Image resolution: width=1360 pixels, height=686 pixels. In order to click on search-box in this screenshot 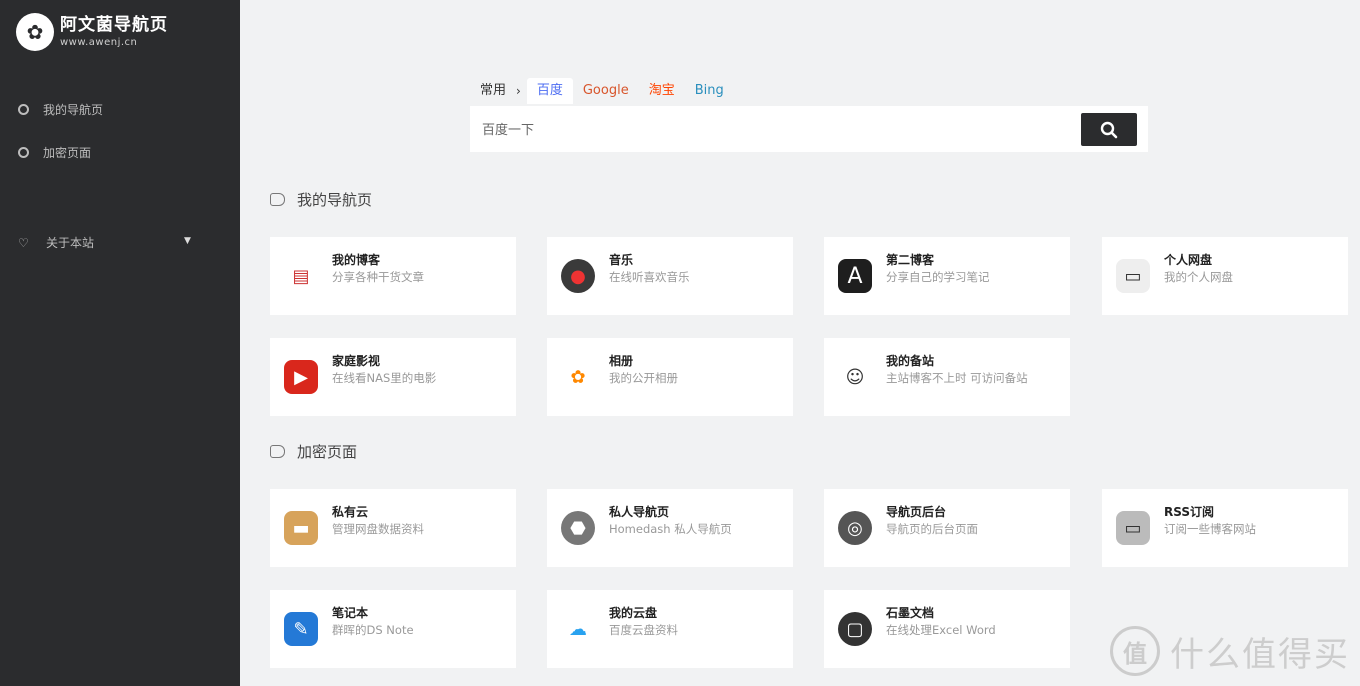, I will do `click(809, 129)`.